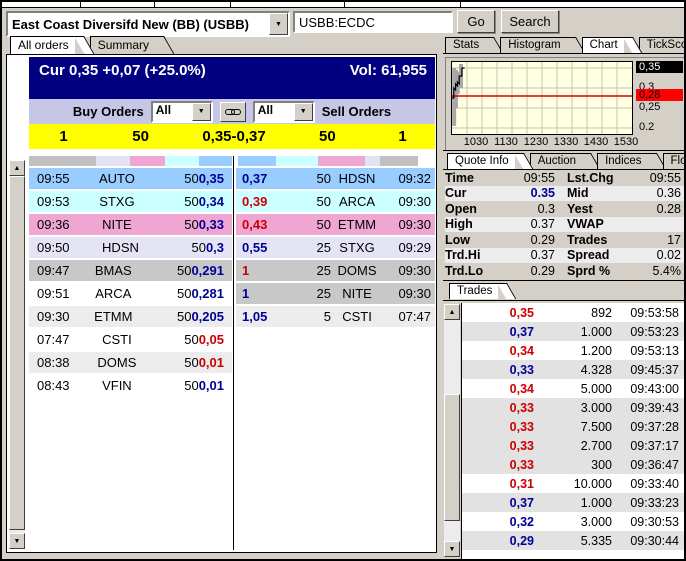  Describe the element at coordinates (622, 161) in the screenshot. I see `tab-indices: Indices` at that location.